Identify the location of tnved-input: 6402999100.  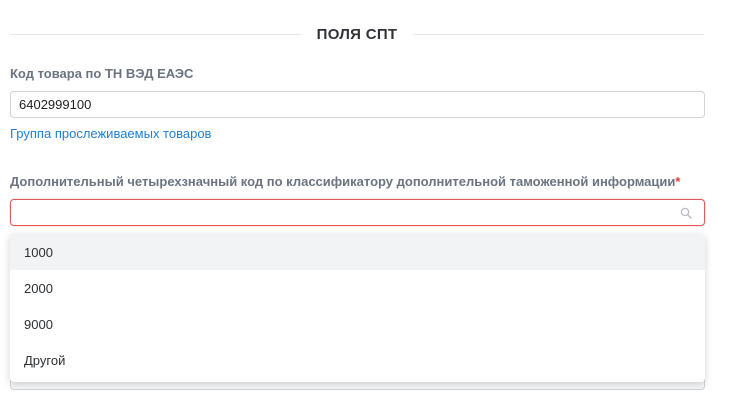
(357, 104).